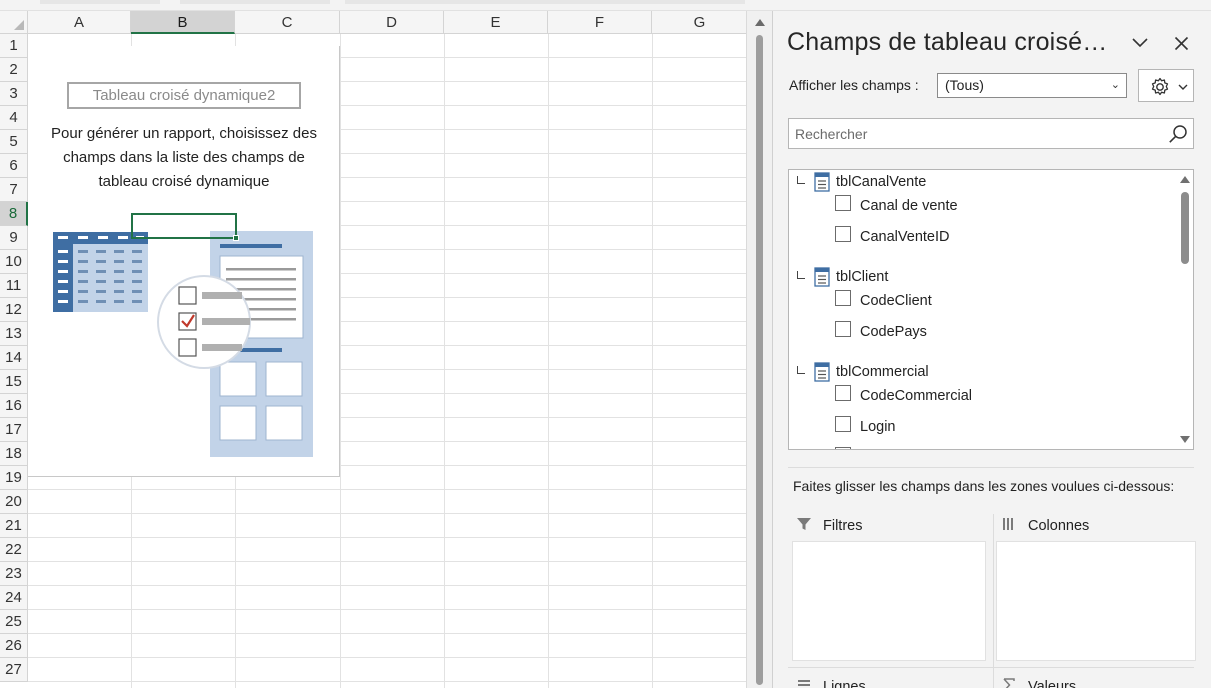 Image resolution: width=1211 pixels, height=688 pixels. What do you see at coordinates (14, 502) in the screenshot?
I see `row-header-20: 20` at bounding box center [14, 502].